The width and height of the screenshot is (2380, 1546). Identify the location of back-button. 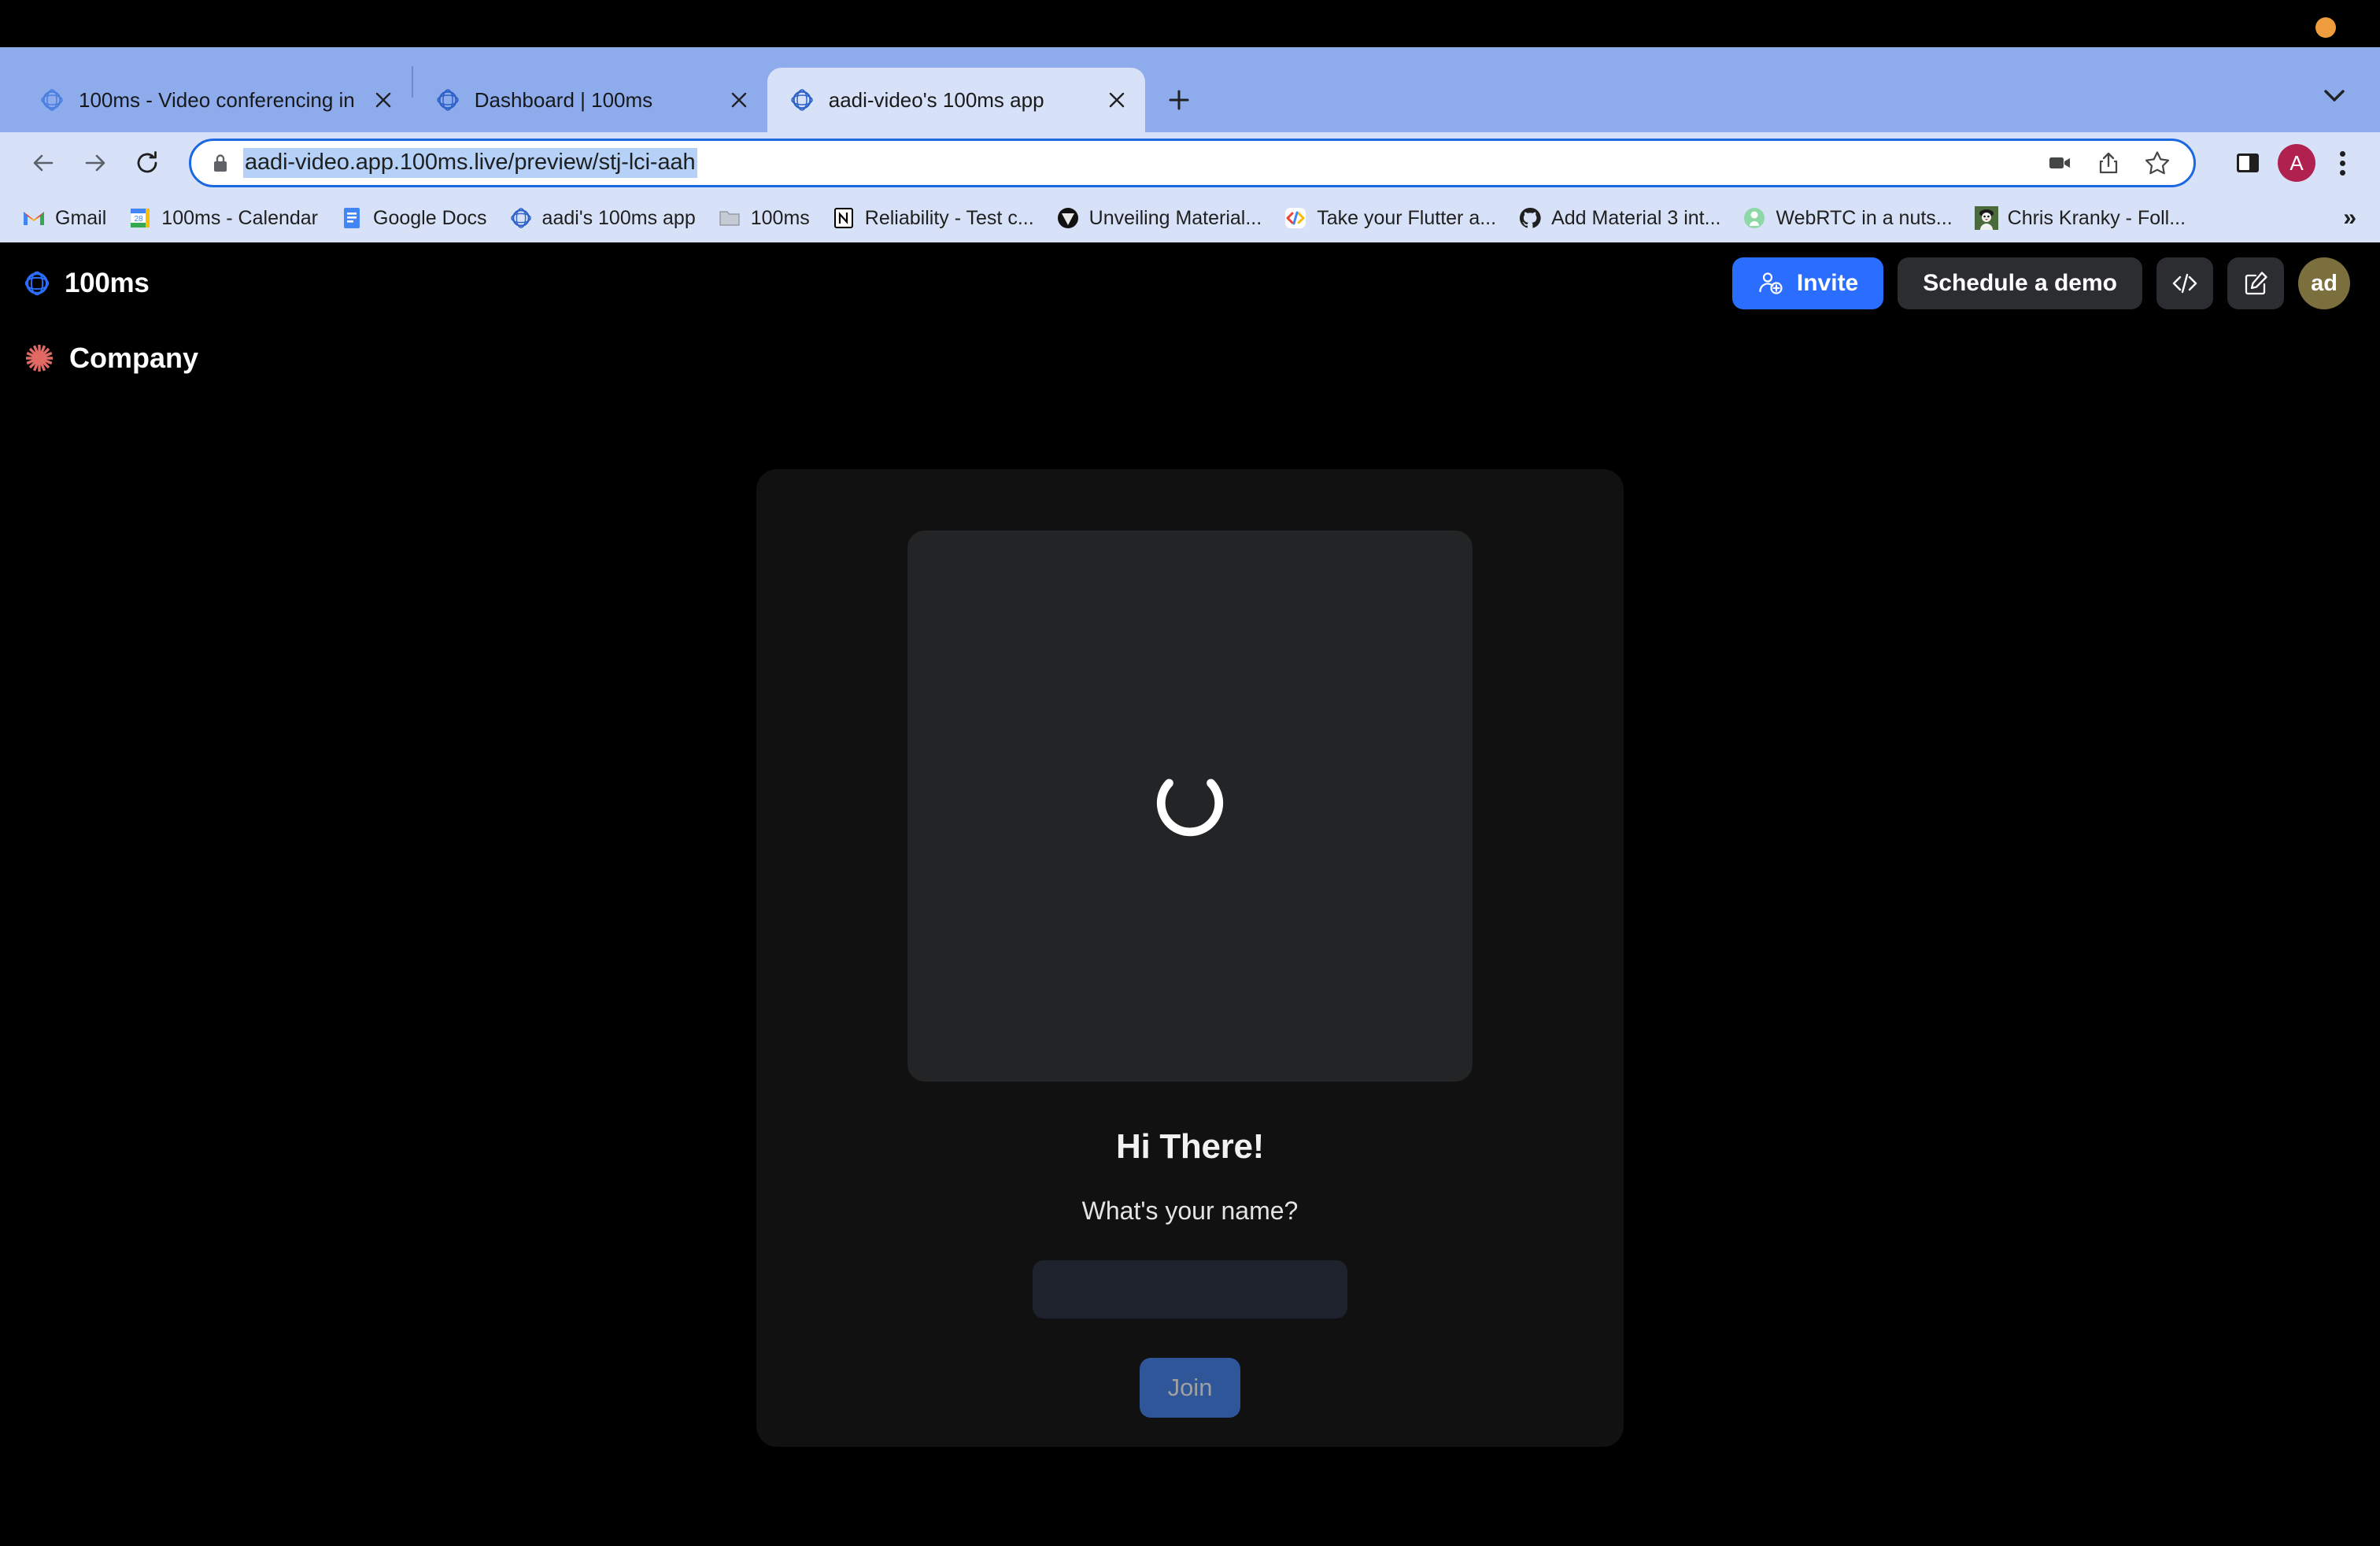
(43, 163).